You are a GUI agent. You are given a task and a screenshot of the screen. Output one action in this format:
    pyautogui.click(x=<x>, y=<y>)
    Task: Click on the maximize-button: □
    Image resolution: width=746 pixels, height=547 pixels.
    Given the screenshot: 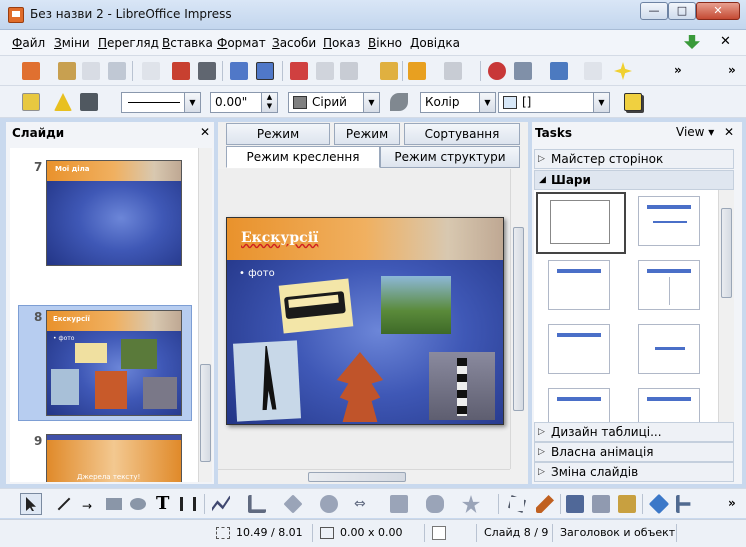 What is the action you would take?
    pyautogui.click(x=682, y=11)
    